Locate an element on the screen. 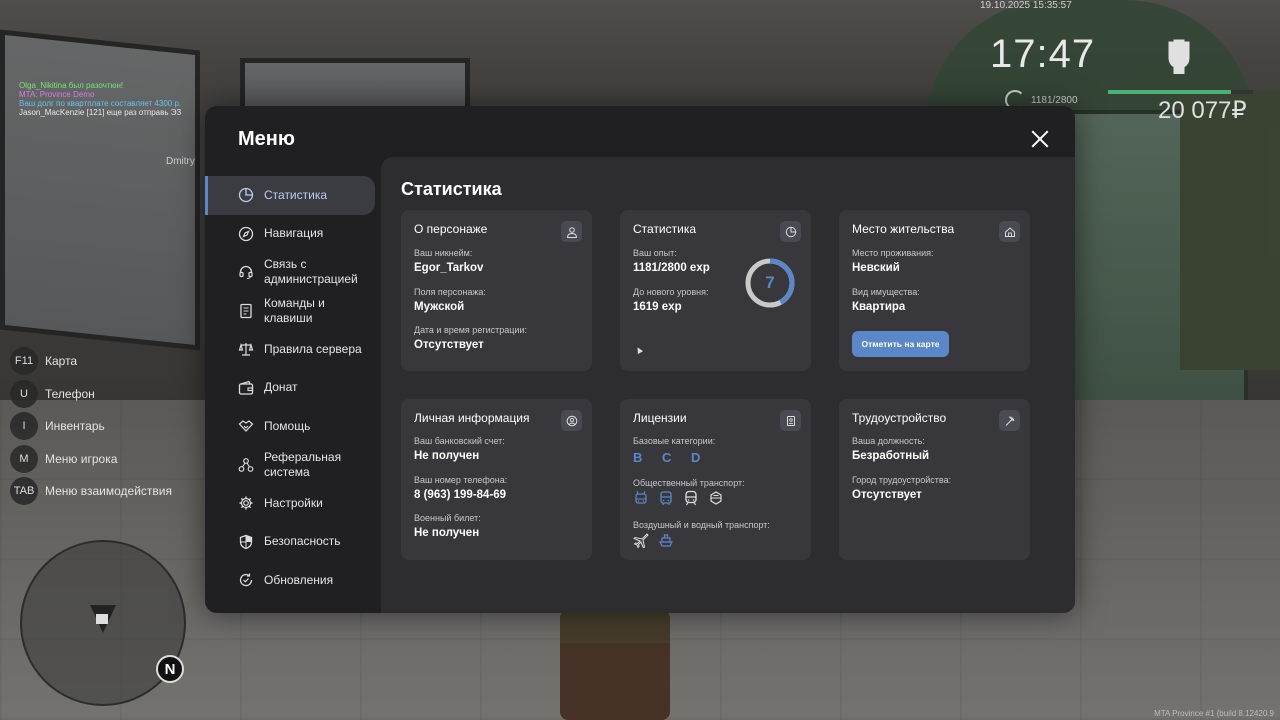  nickname-value: Egor_Tarkov is located at coordinates (449, 268).